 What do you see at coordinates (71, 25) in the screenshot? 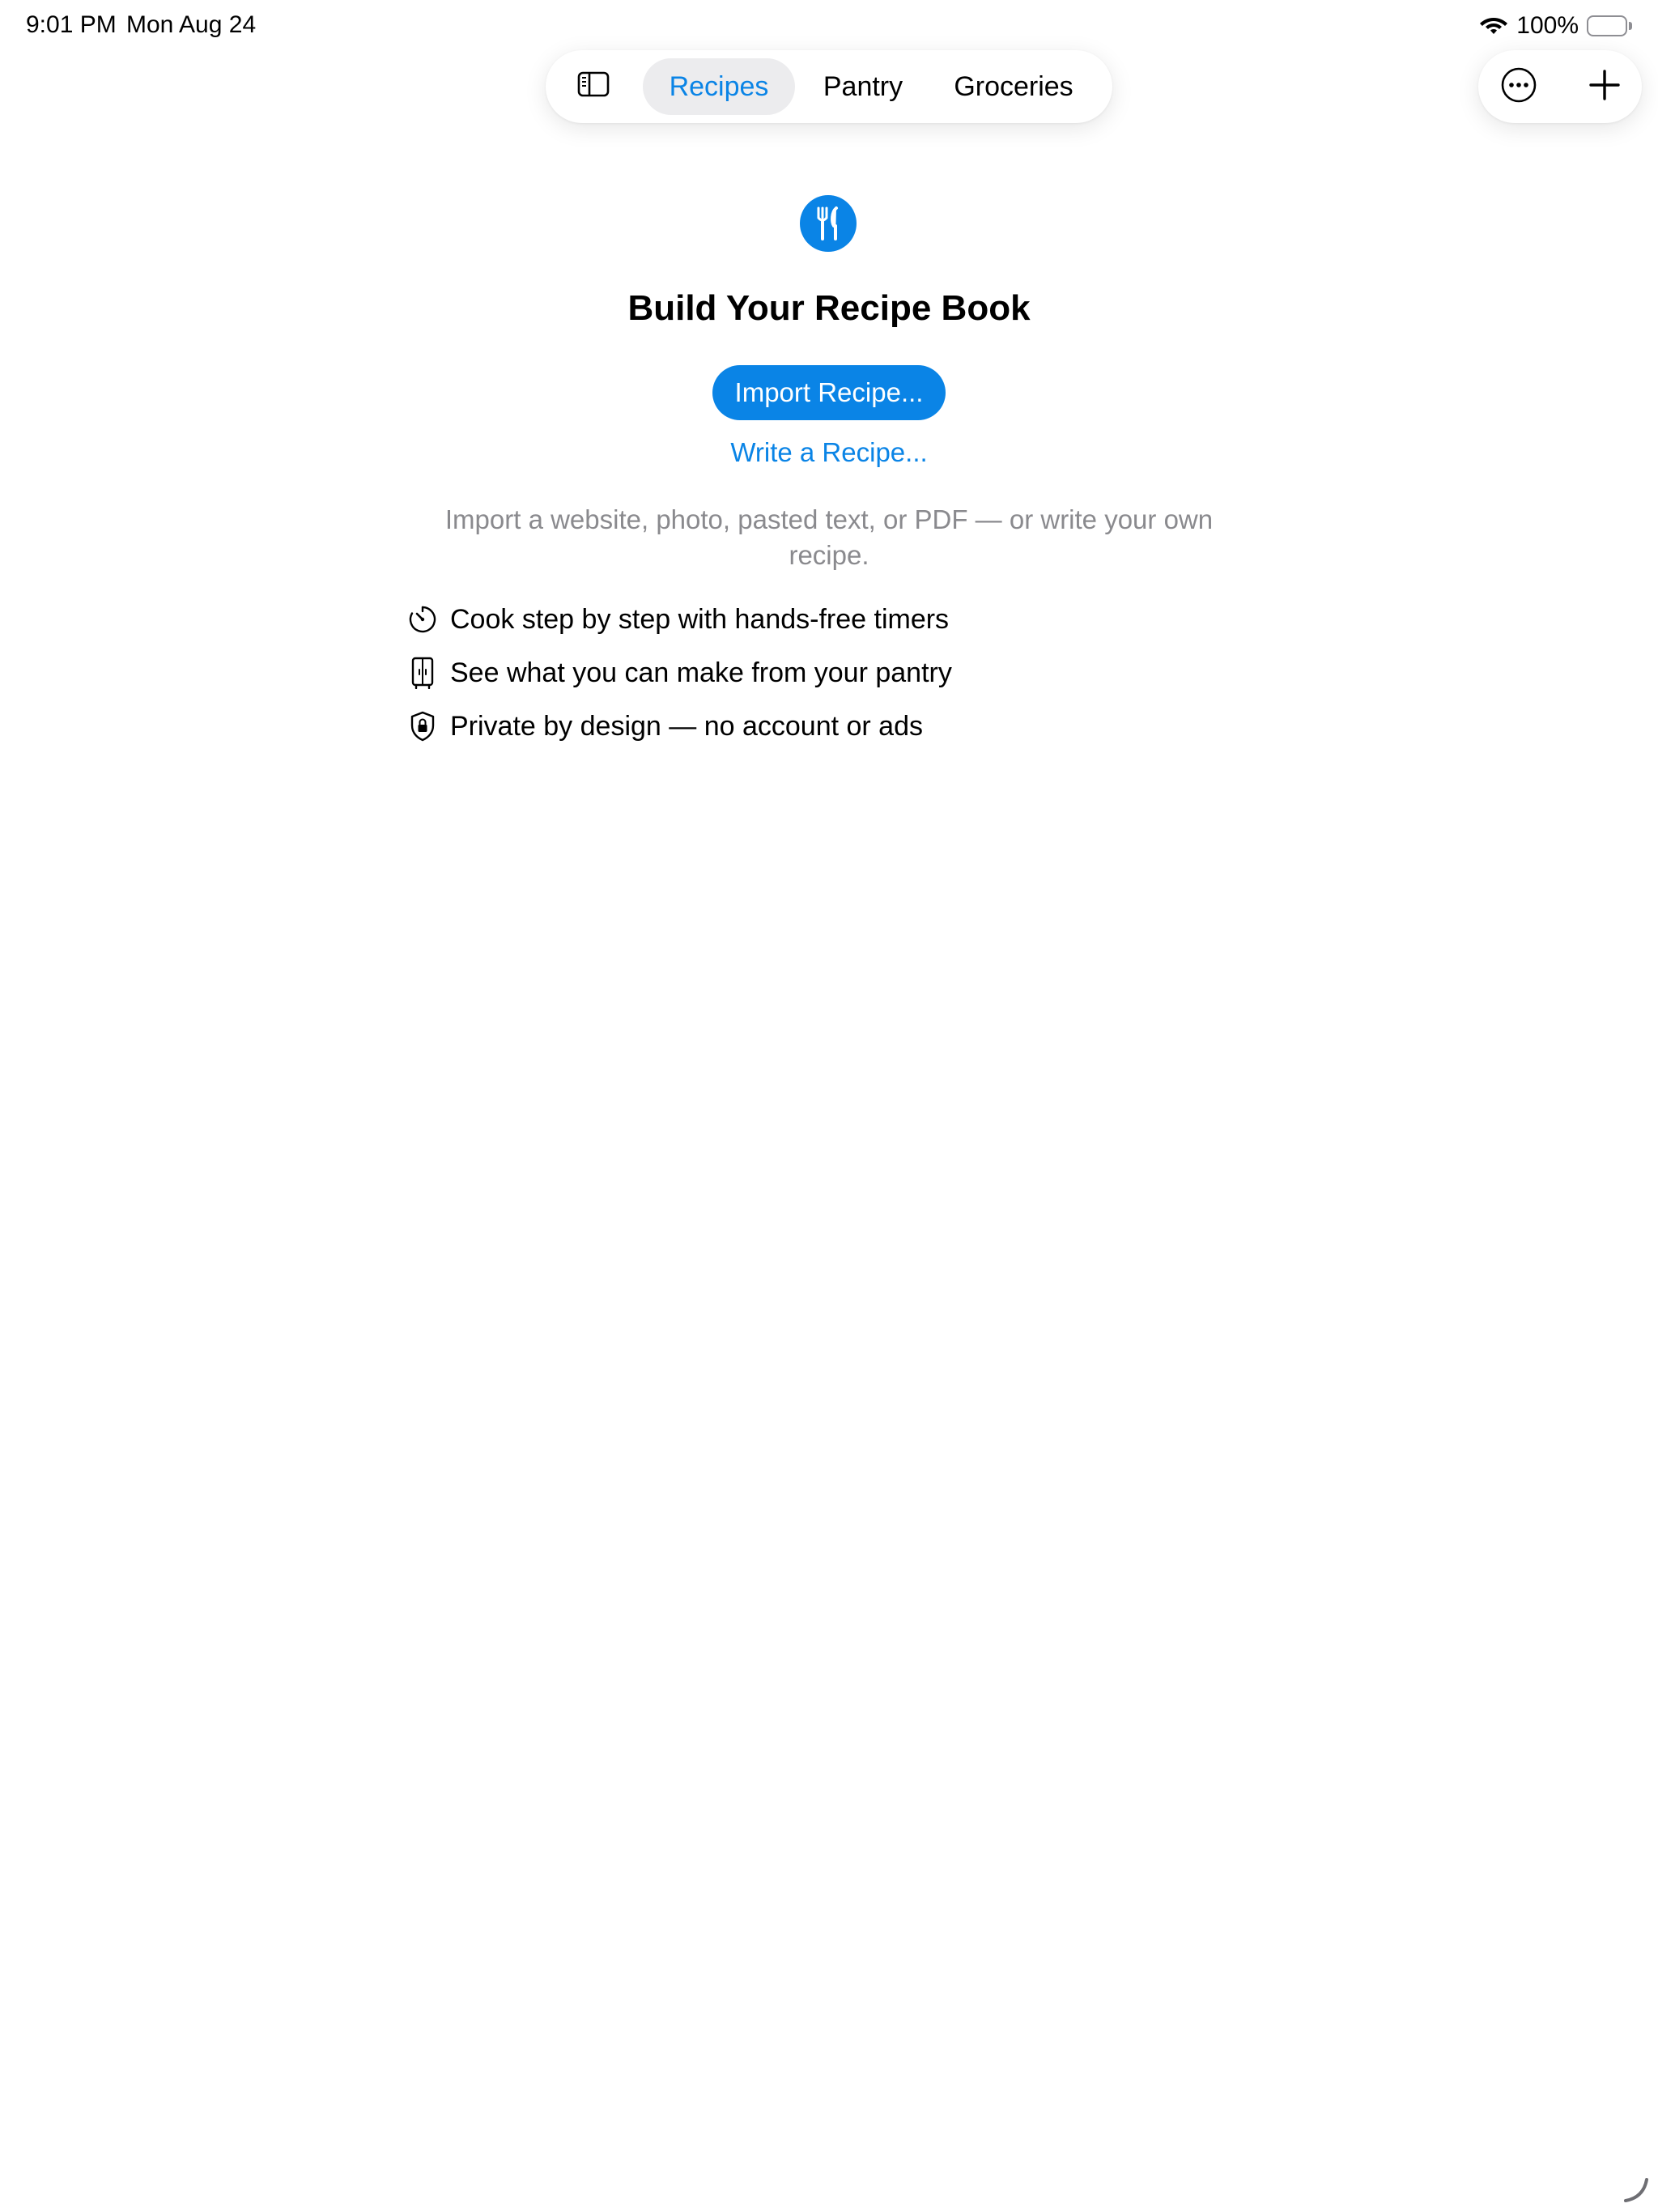
I see `status-time: 9:01 PM` at bounding box center [71, 25].